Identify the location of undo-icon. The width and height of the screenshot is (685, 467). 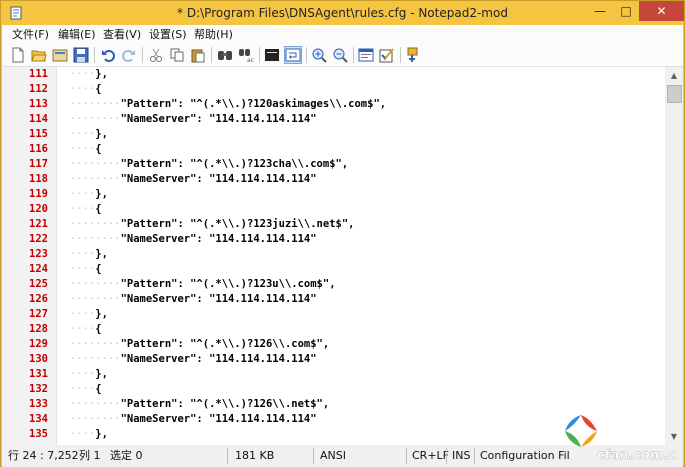
(108, 55).